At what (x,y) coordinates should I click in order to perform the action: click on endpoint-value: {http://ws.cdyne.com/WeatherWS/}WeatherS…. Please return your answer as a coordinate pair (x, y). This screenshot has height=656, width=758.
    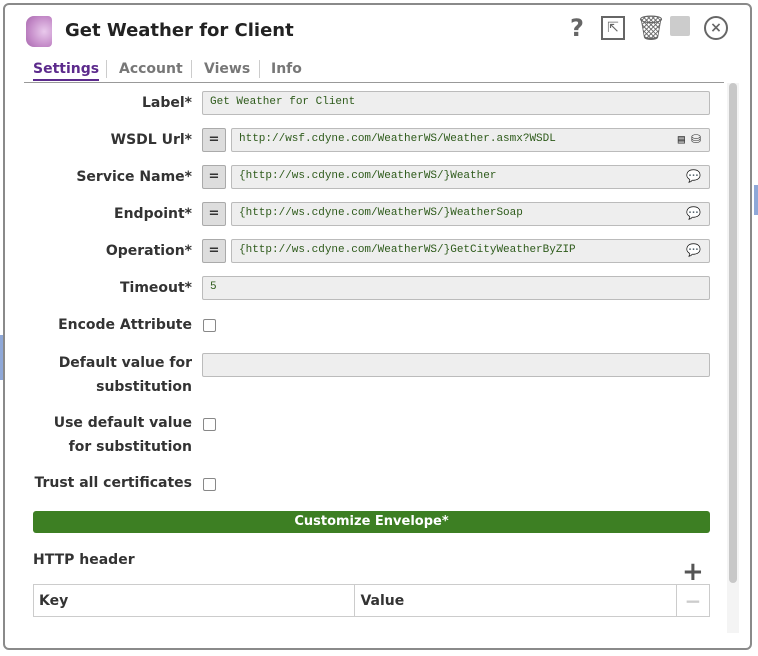
    Looking at the image, I should click on (381, 213).